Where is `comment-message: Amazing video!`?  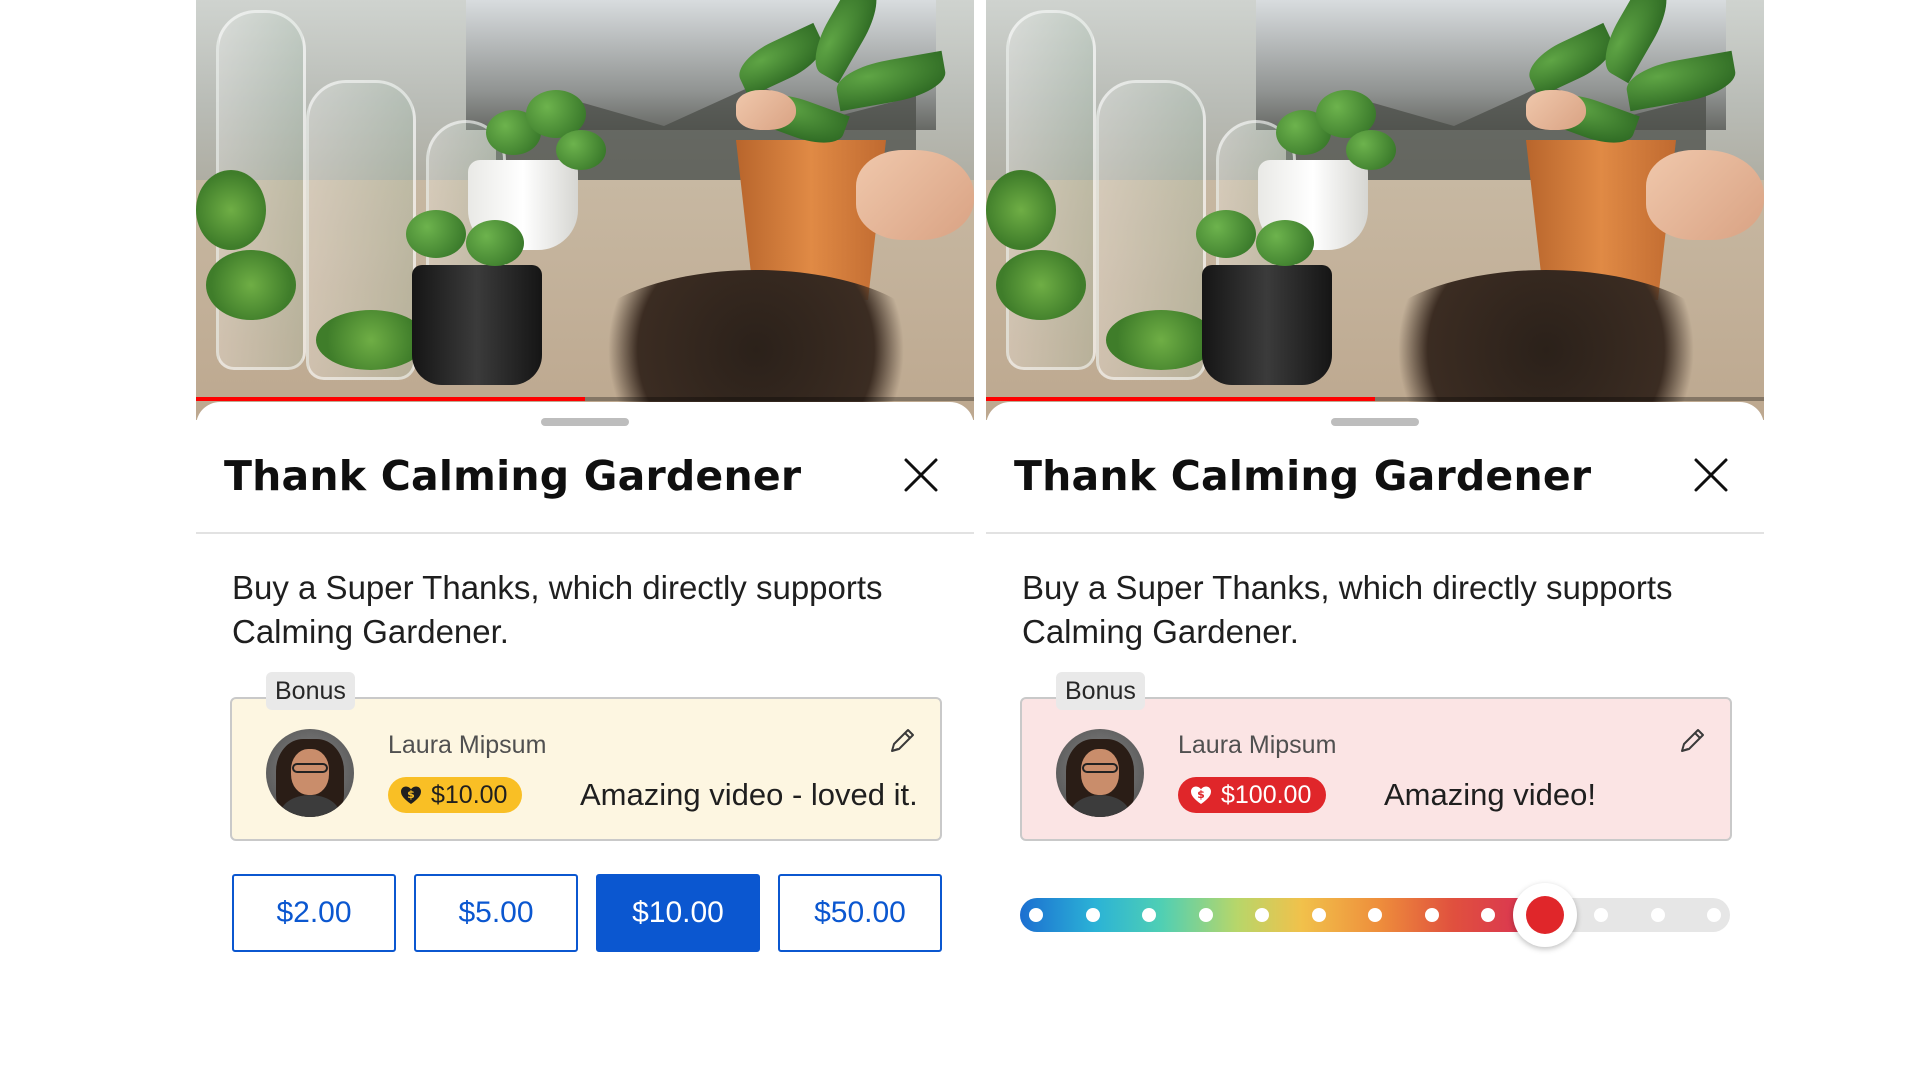 comment-message: Amazing video! is located at coordinates (1490, 794).